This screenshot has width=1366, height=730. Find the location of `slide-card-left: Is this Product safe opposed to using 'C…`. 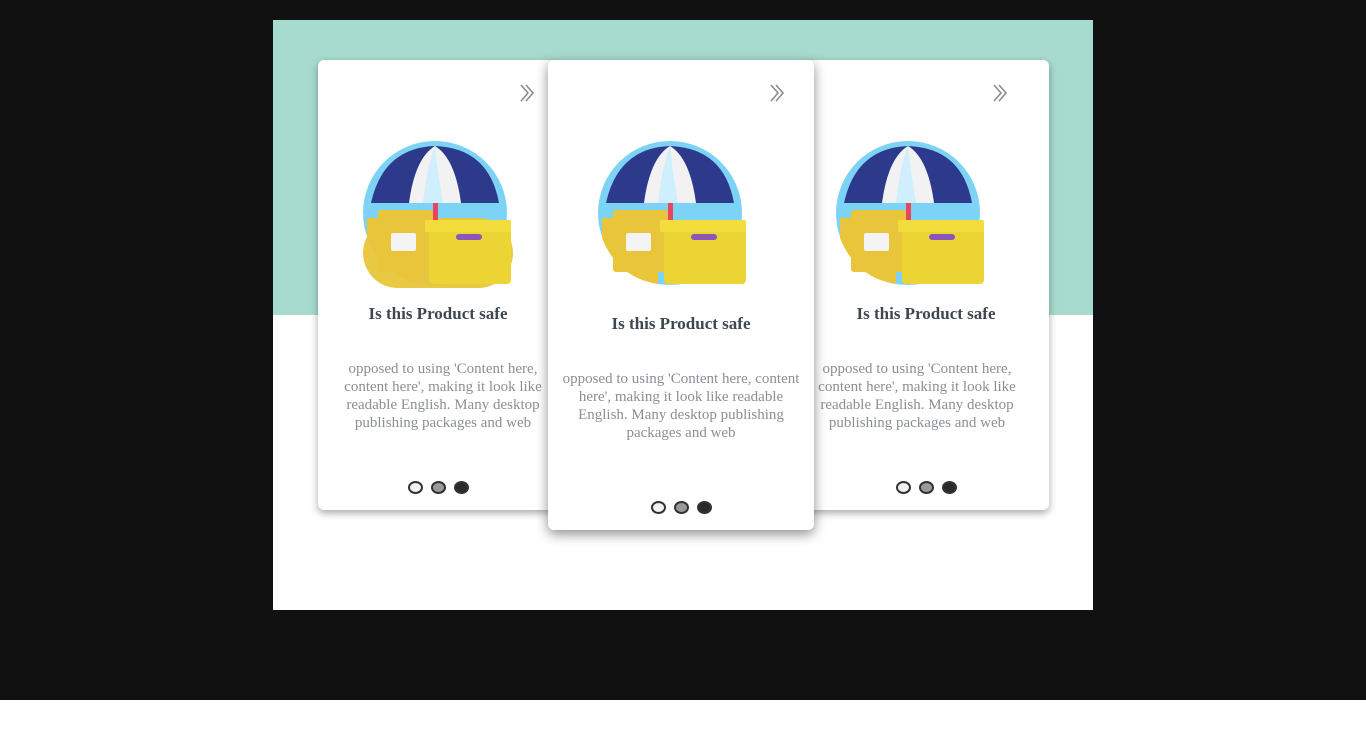

slide-card-left: Is this Product safe opposed to using 'C… is located at coordinates (438, 285).